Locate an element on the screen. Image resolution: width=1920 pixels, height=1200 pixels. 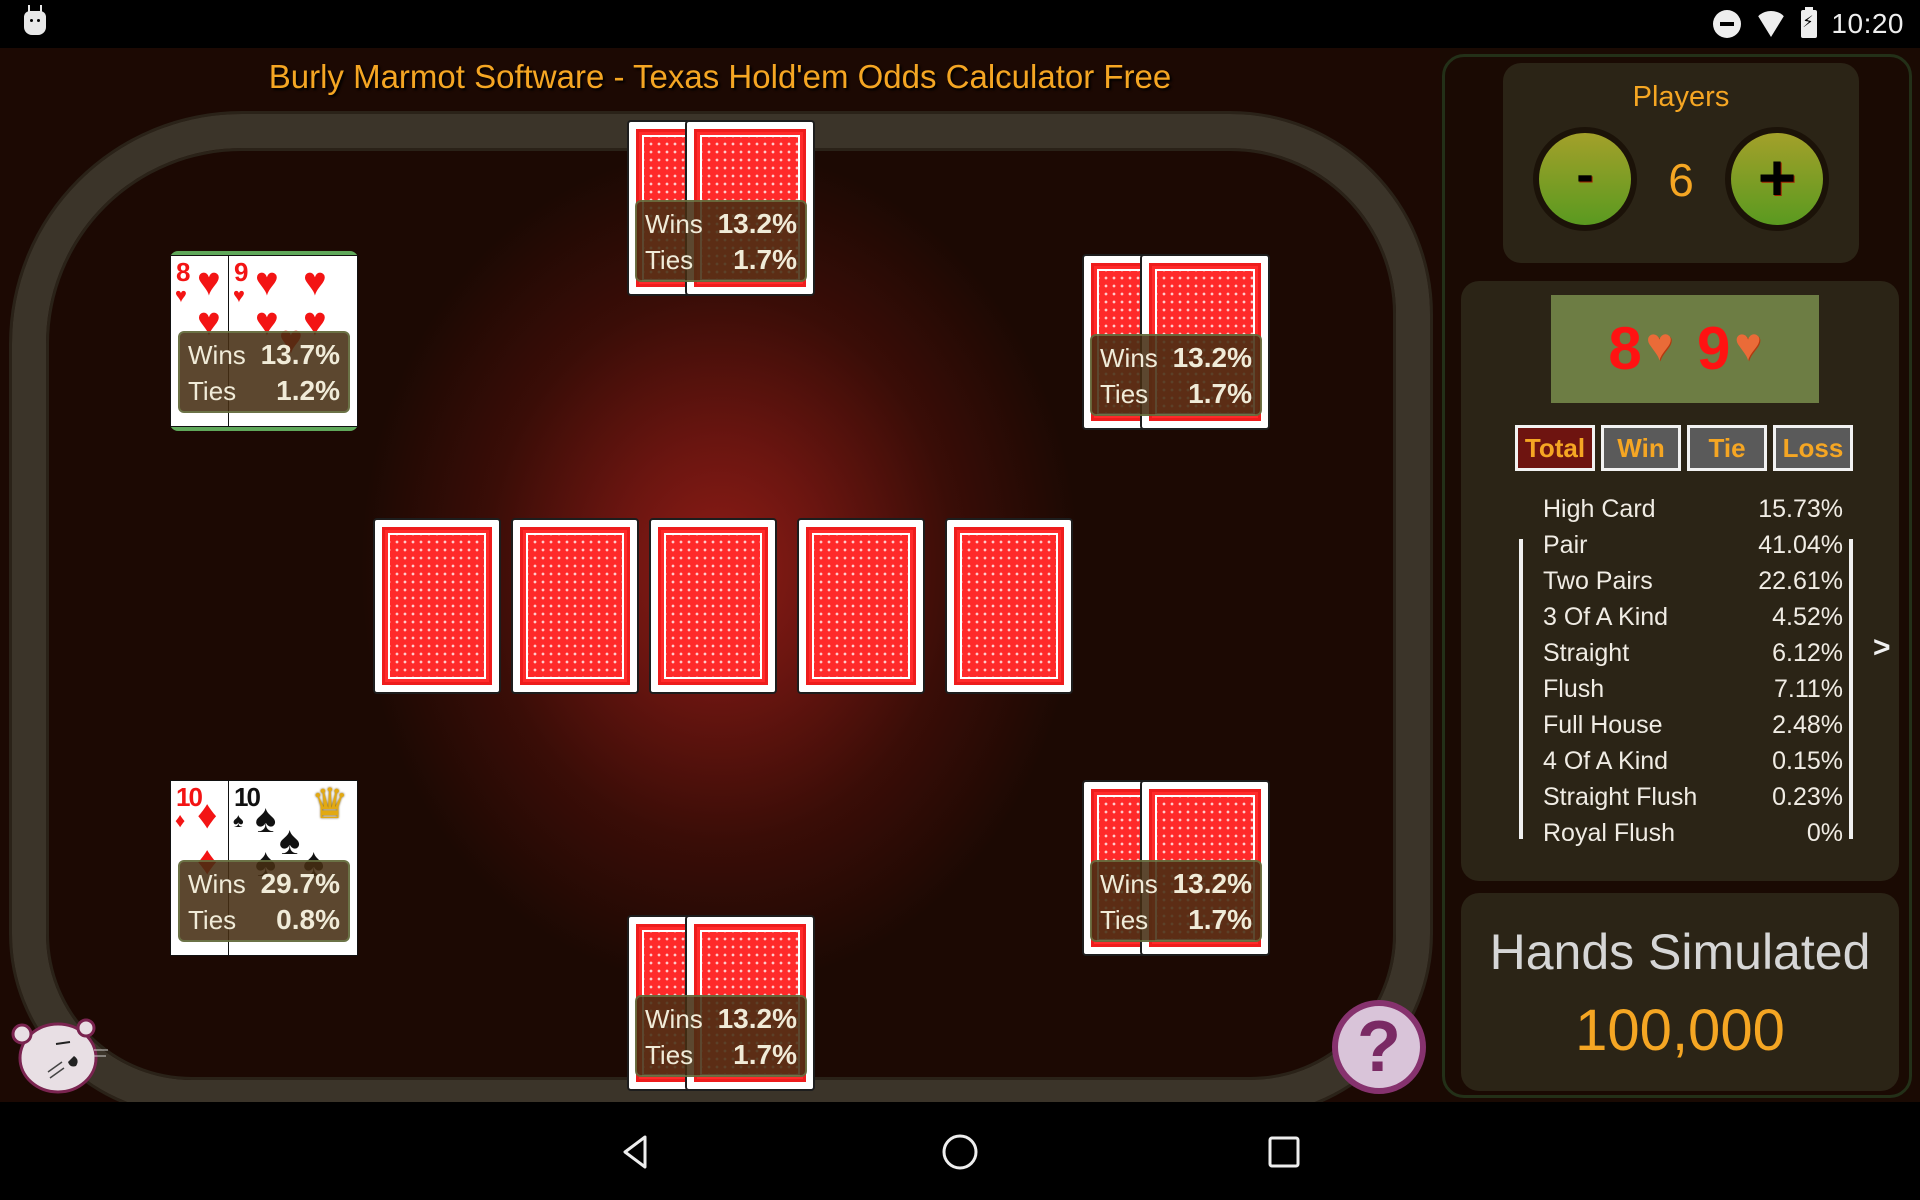
odds-overlay: Wins 29.7% Ties 0.8% is located at coordinates (264, 901).